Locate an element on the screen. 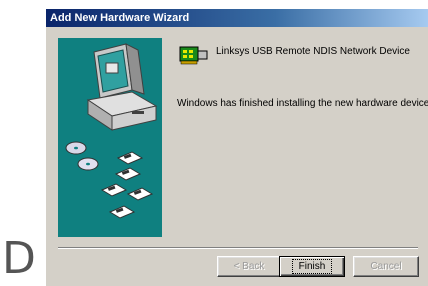 This screenshot has width=428, height=286. back-button: < Back is located at coordinates (249, 266).